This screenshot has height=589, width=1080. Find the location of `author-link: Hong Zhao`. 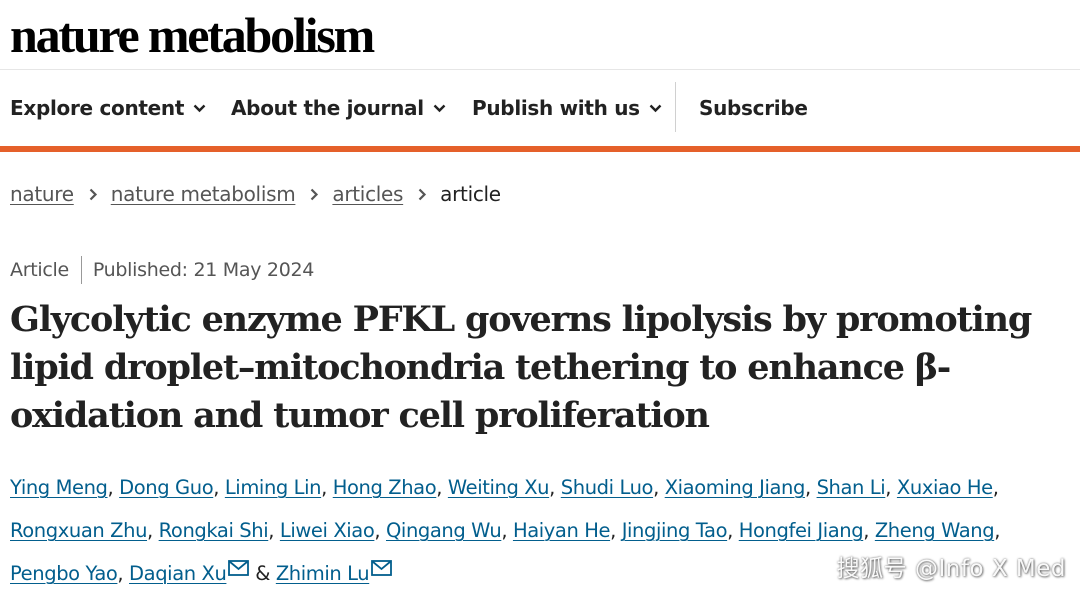

author-link: Hong Zhao is located at coordinates (385, 487).